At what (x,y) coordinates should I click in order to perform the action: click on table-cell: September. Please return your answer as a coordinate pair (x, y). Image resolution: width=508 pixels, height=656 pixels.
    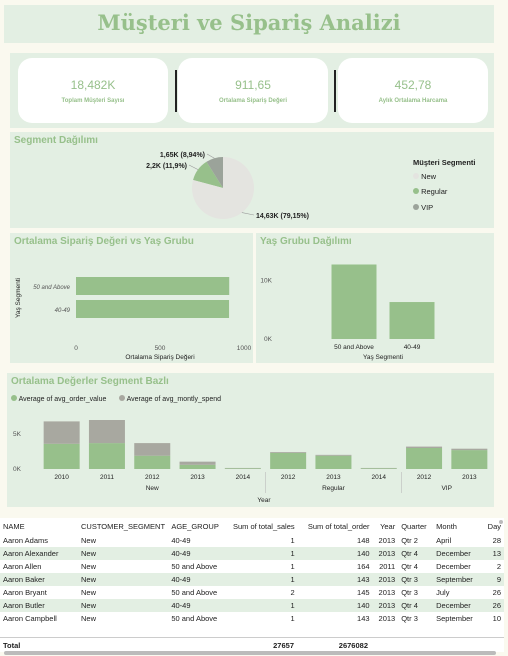
    Looking at the image, I should click on (457, 579).